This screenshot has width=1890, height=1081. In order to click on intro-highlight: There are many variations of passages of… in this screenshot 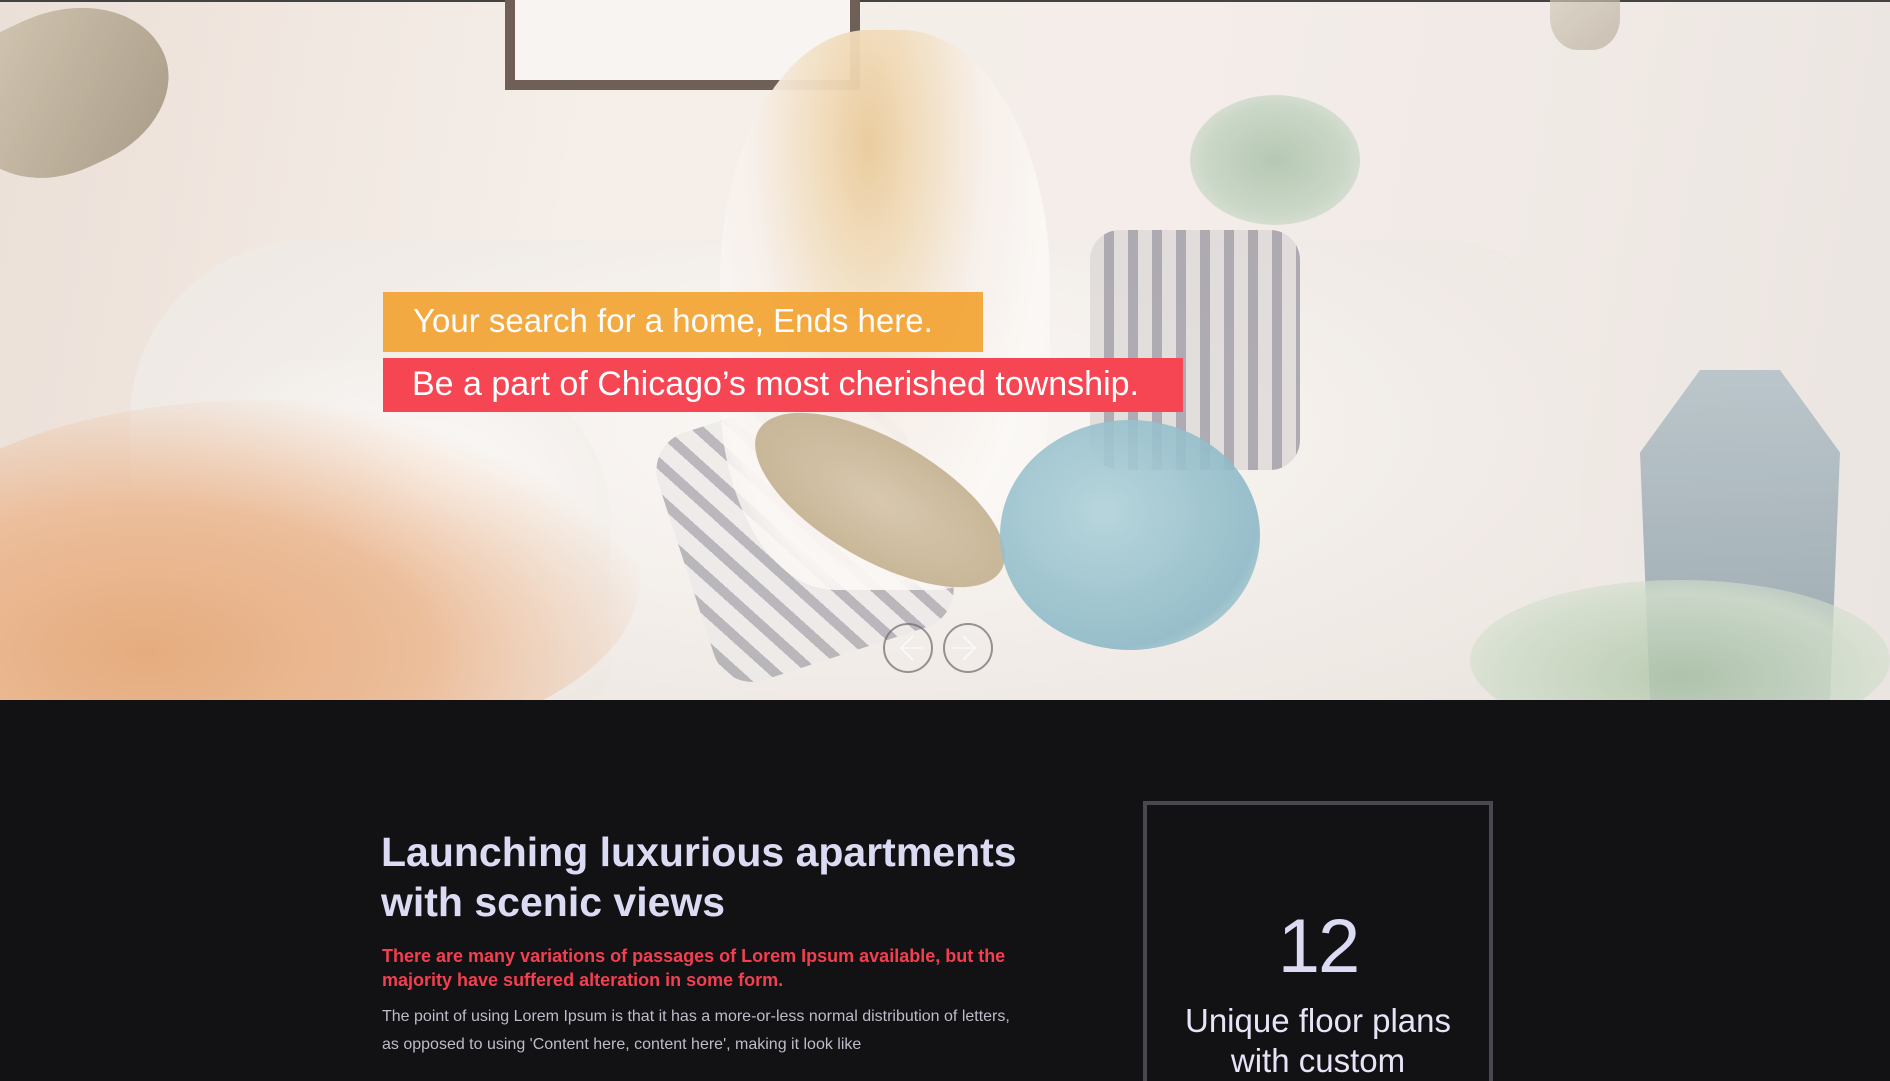, I will do `click(694, 968)`.